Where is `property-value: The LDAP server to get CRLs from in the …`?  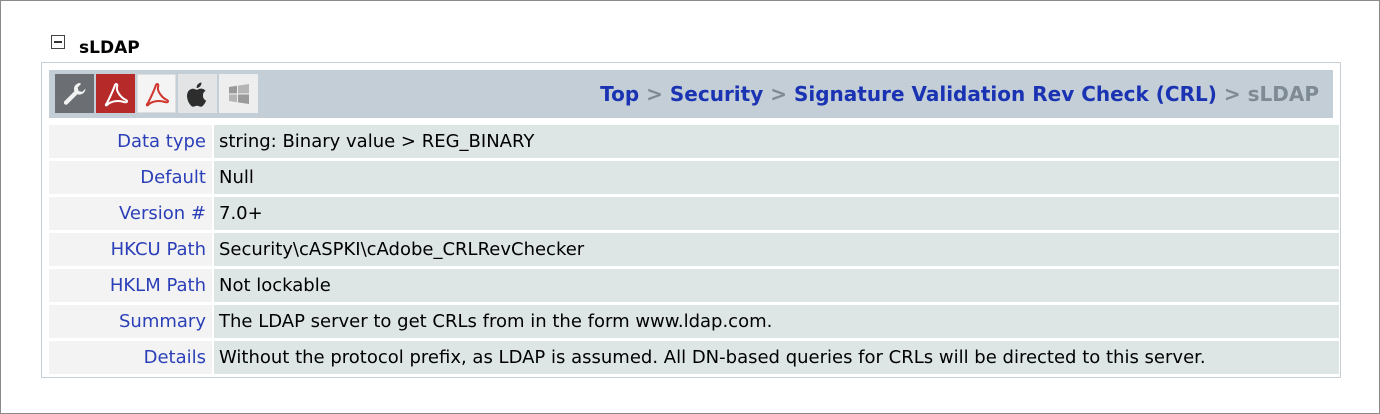 property-value: The LDAP server to get CRLs from in the … is located at coordinates (776, 321).